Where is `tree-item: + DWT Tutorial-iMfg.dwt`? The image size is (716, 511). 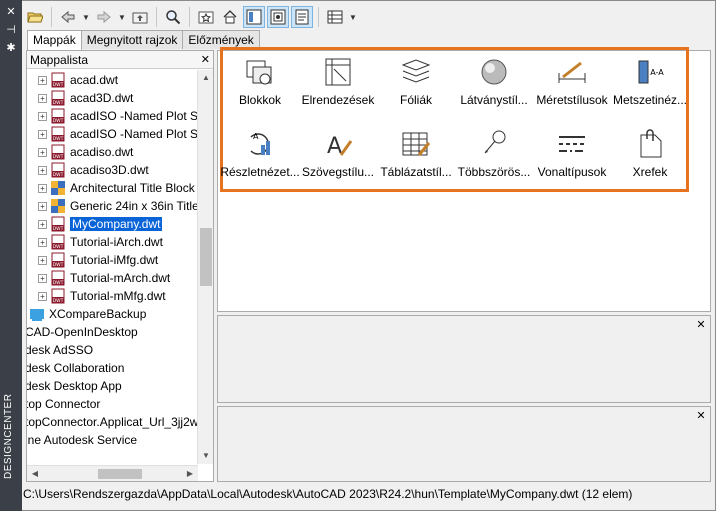 tree-item: + DWT Tutorial-iMfg.dwt is located at coordinates (98, 260).